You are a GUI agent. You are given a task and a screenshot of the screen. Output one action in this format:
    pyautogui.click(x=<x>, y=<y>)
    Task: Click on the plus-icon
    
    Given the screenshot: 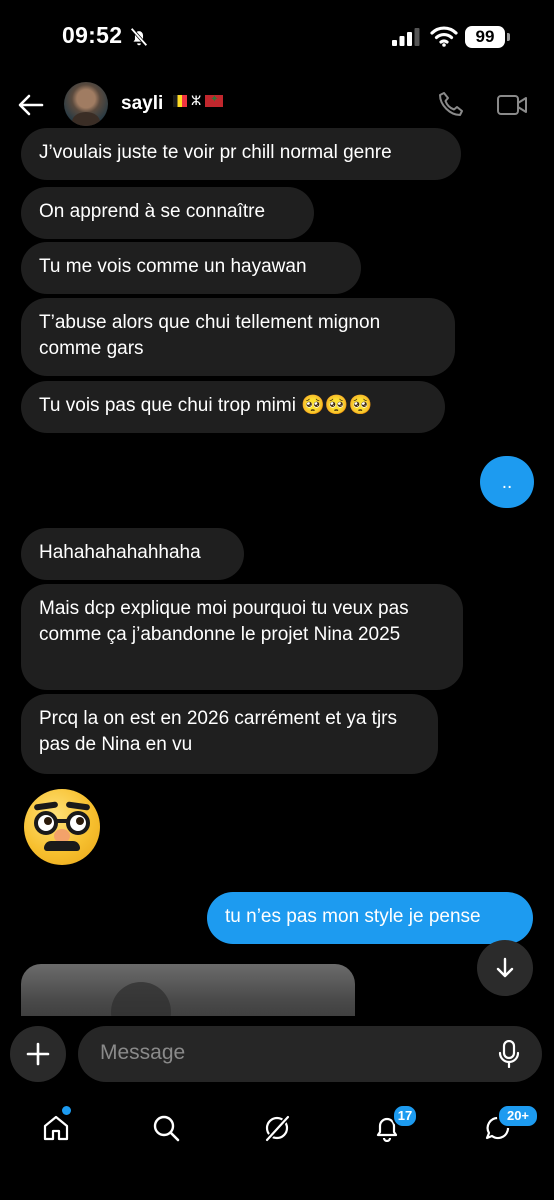 What is the action you would take?
    pyautogui.click(x=38, y=1054)
    